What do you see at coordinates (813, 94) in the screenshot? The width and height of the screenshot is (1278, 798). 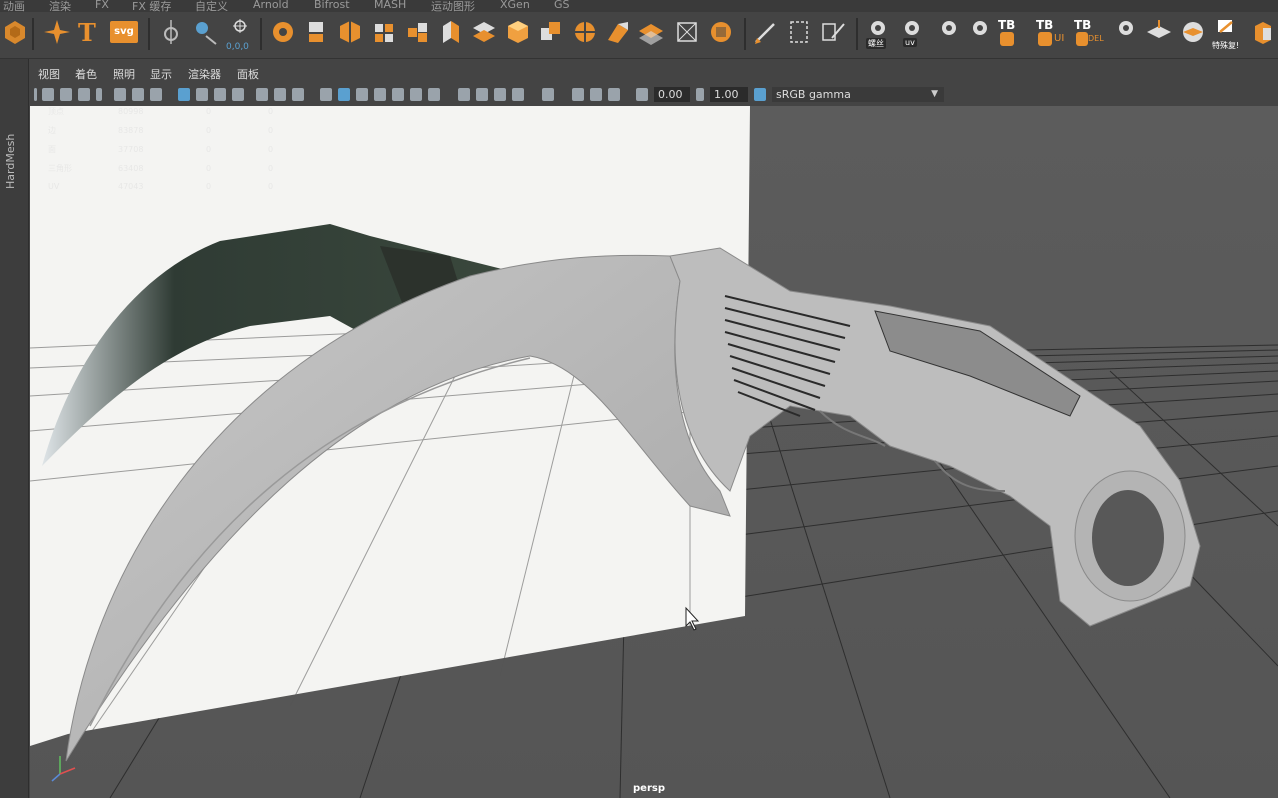 I see `color-space-value: sRGB gamma` at bounding box center [813, 94].